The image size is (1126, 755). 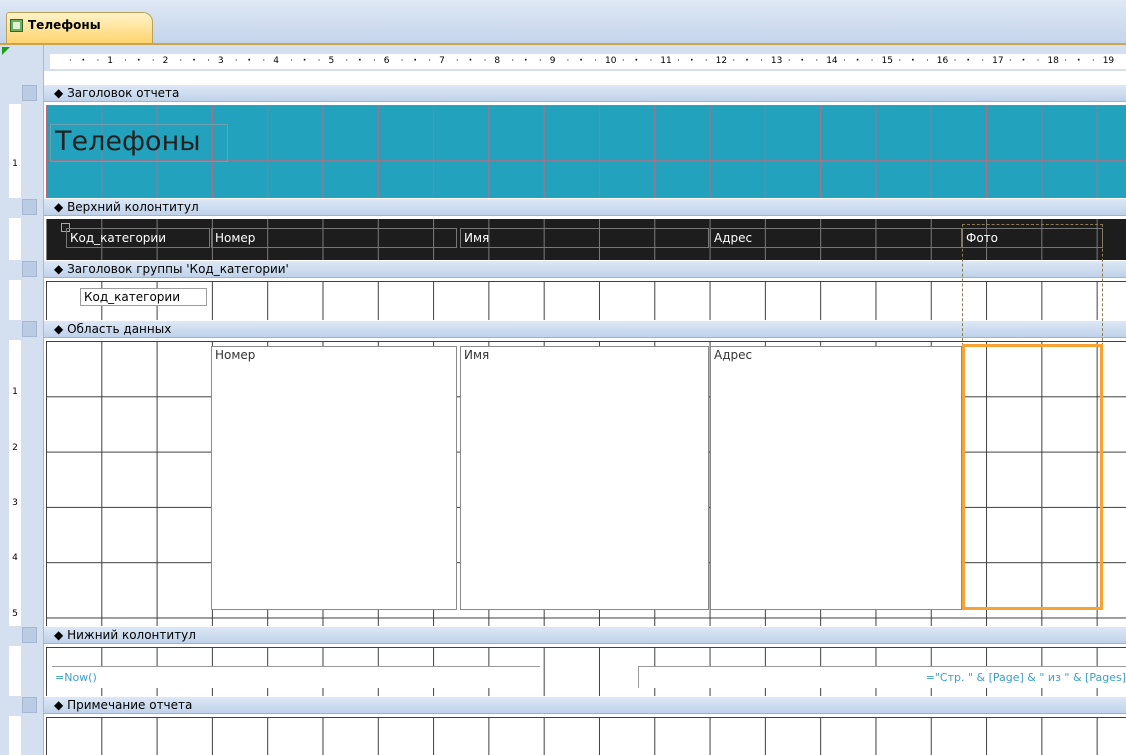 I want to click on photo-attachment-field, so click(x=1032, y=477).